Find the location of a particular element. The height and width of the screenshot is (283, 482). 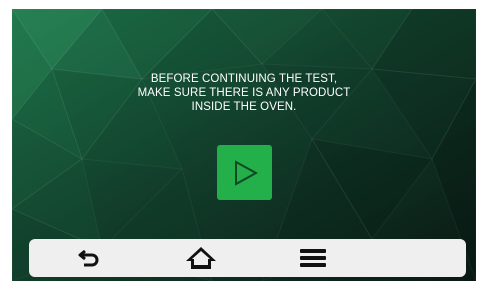

home-icon is located at coordinates (201, 258).